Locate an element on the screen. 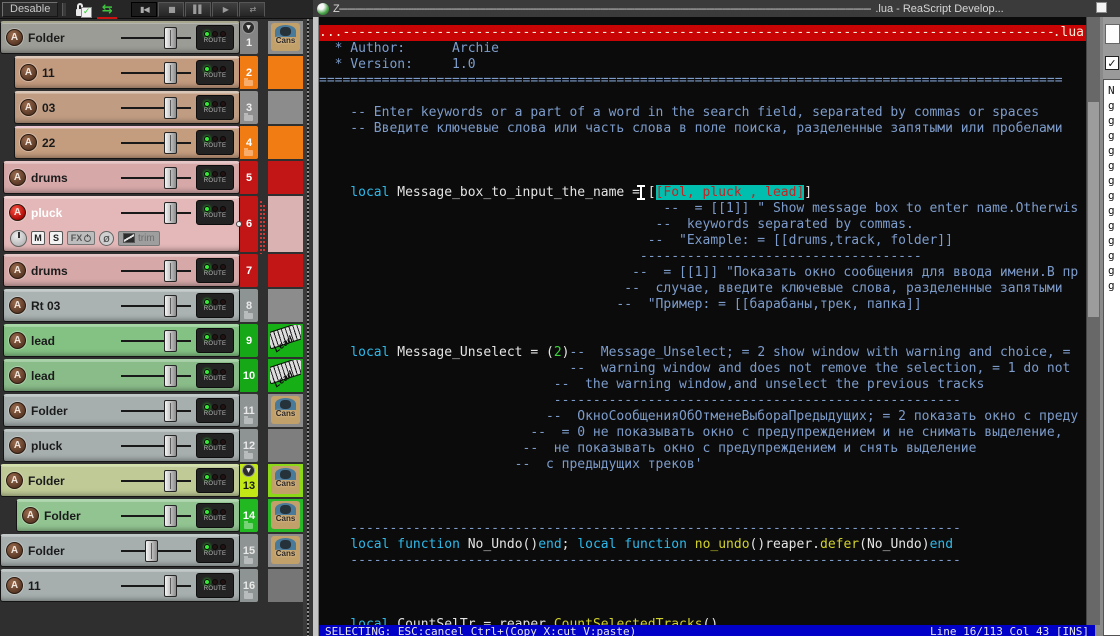 The height and width of the screenshot is (636, 1120). go-to-start-button: ▮◀ is located at coordinates (144, 9).